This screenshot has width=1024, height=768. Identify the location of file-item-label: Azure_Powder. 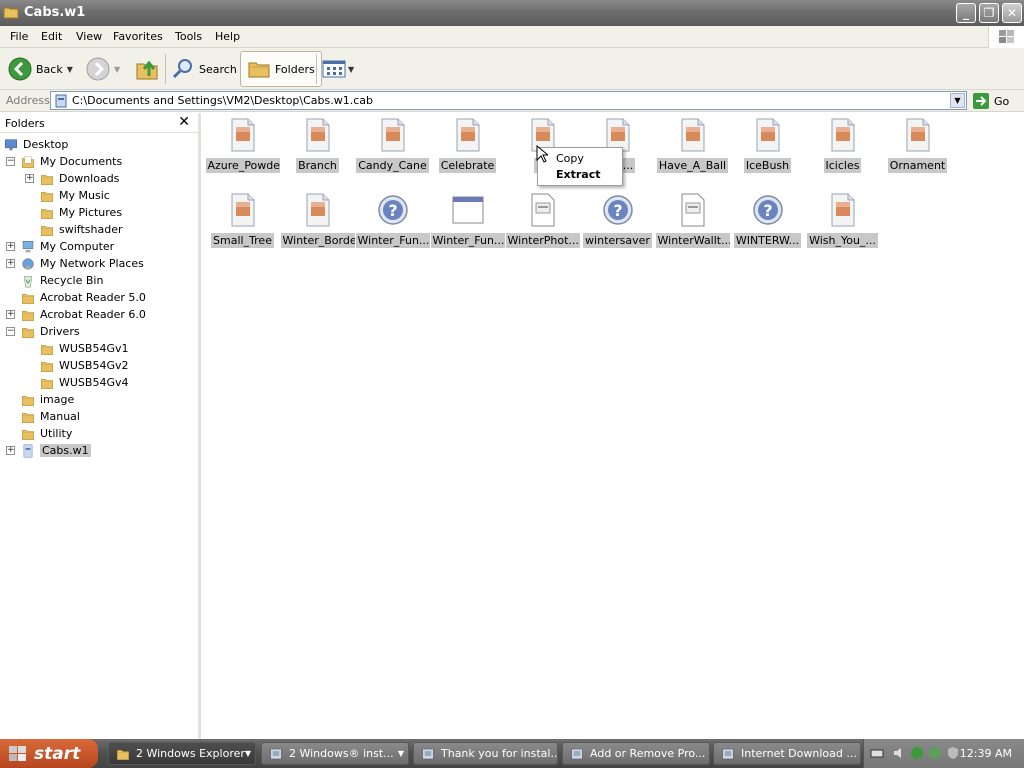
(242, 165).